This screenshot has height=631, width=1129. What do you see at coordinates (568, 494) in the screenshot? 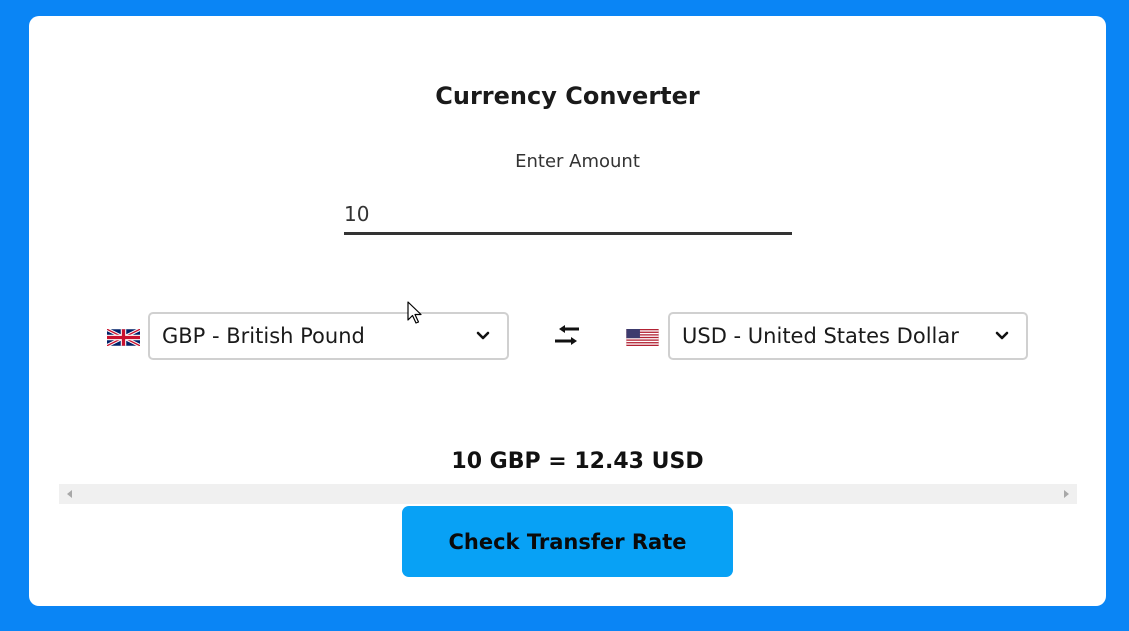
I see `horizontal-scrollbar` at bounding box center [568, 494].